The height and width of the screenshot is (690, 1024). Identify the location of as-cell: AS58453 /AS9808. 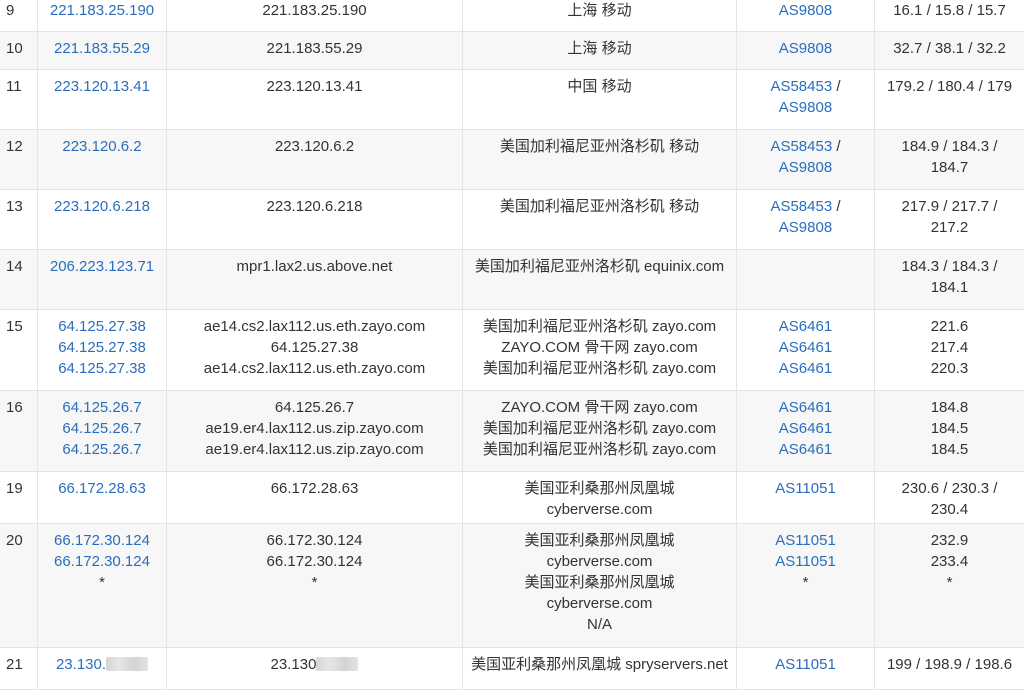
(806, 159).